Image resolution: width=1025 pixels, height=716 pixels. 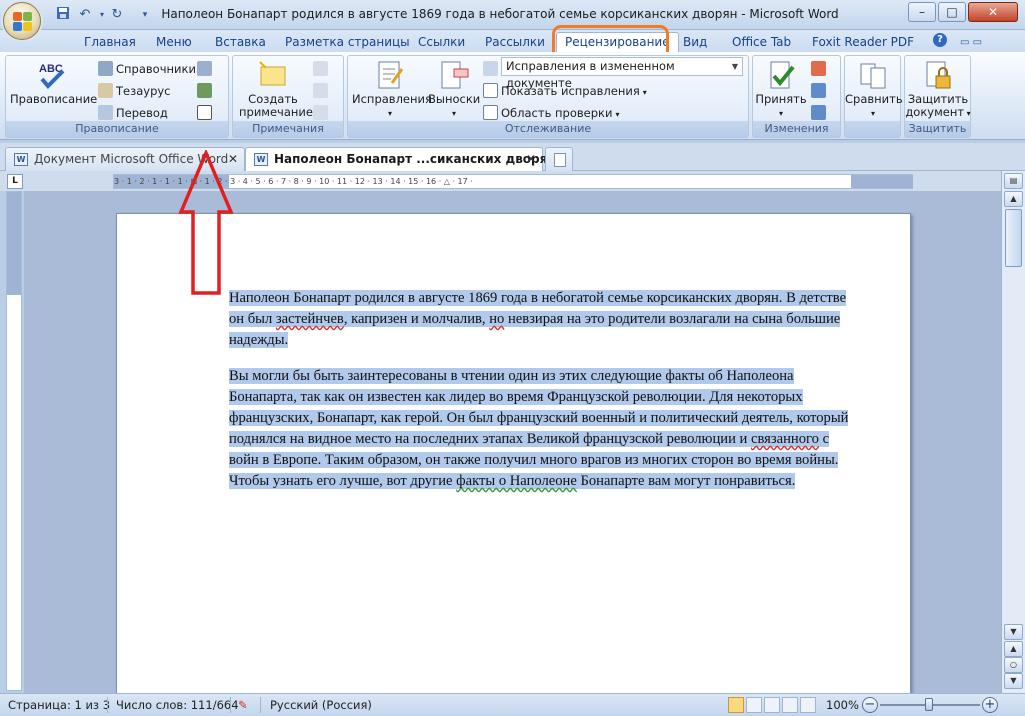 I want to click on track-changes-button: Исправления ▾, so click(x=392, y=89).